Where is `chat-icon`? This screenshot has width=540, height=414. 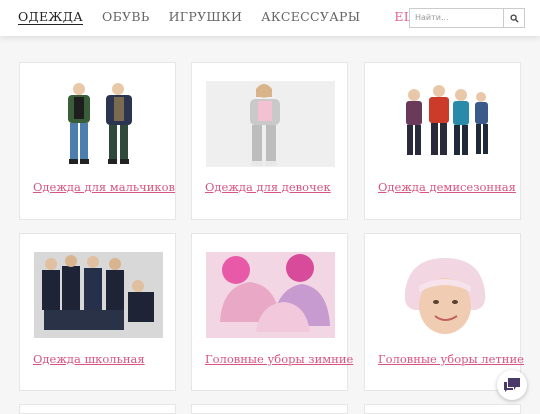 chat-icon is located at coordinates (512, 385).